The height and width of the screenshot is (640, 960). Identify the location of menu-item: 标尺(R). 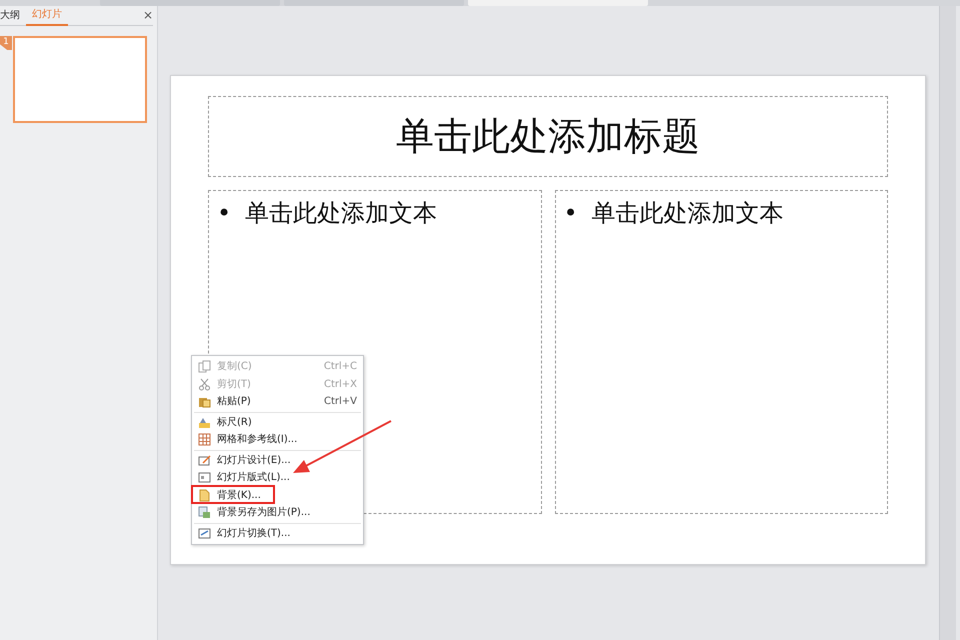
(277, 422).